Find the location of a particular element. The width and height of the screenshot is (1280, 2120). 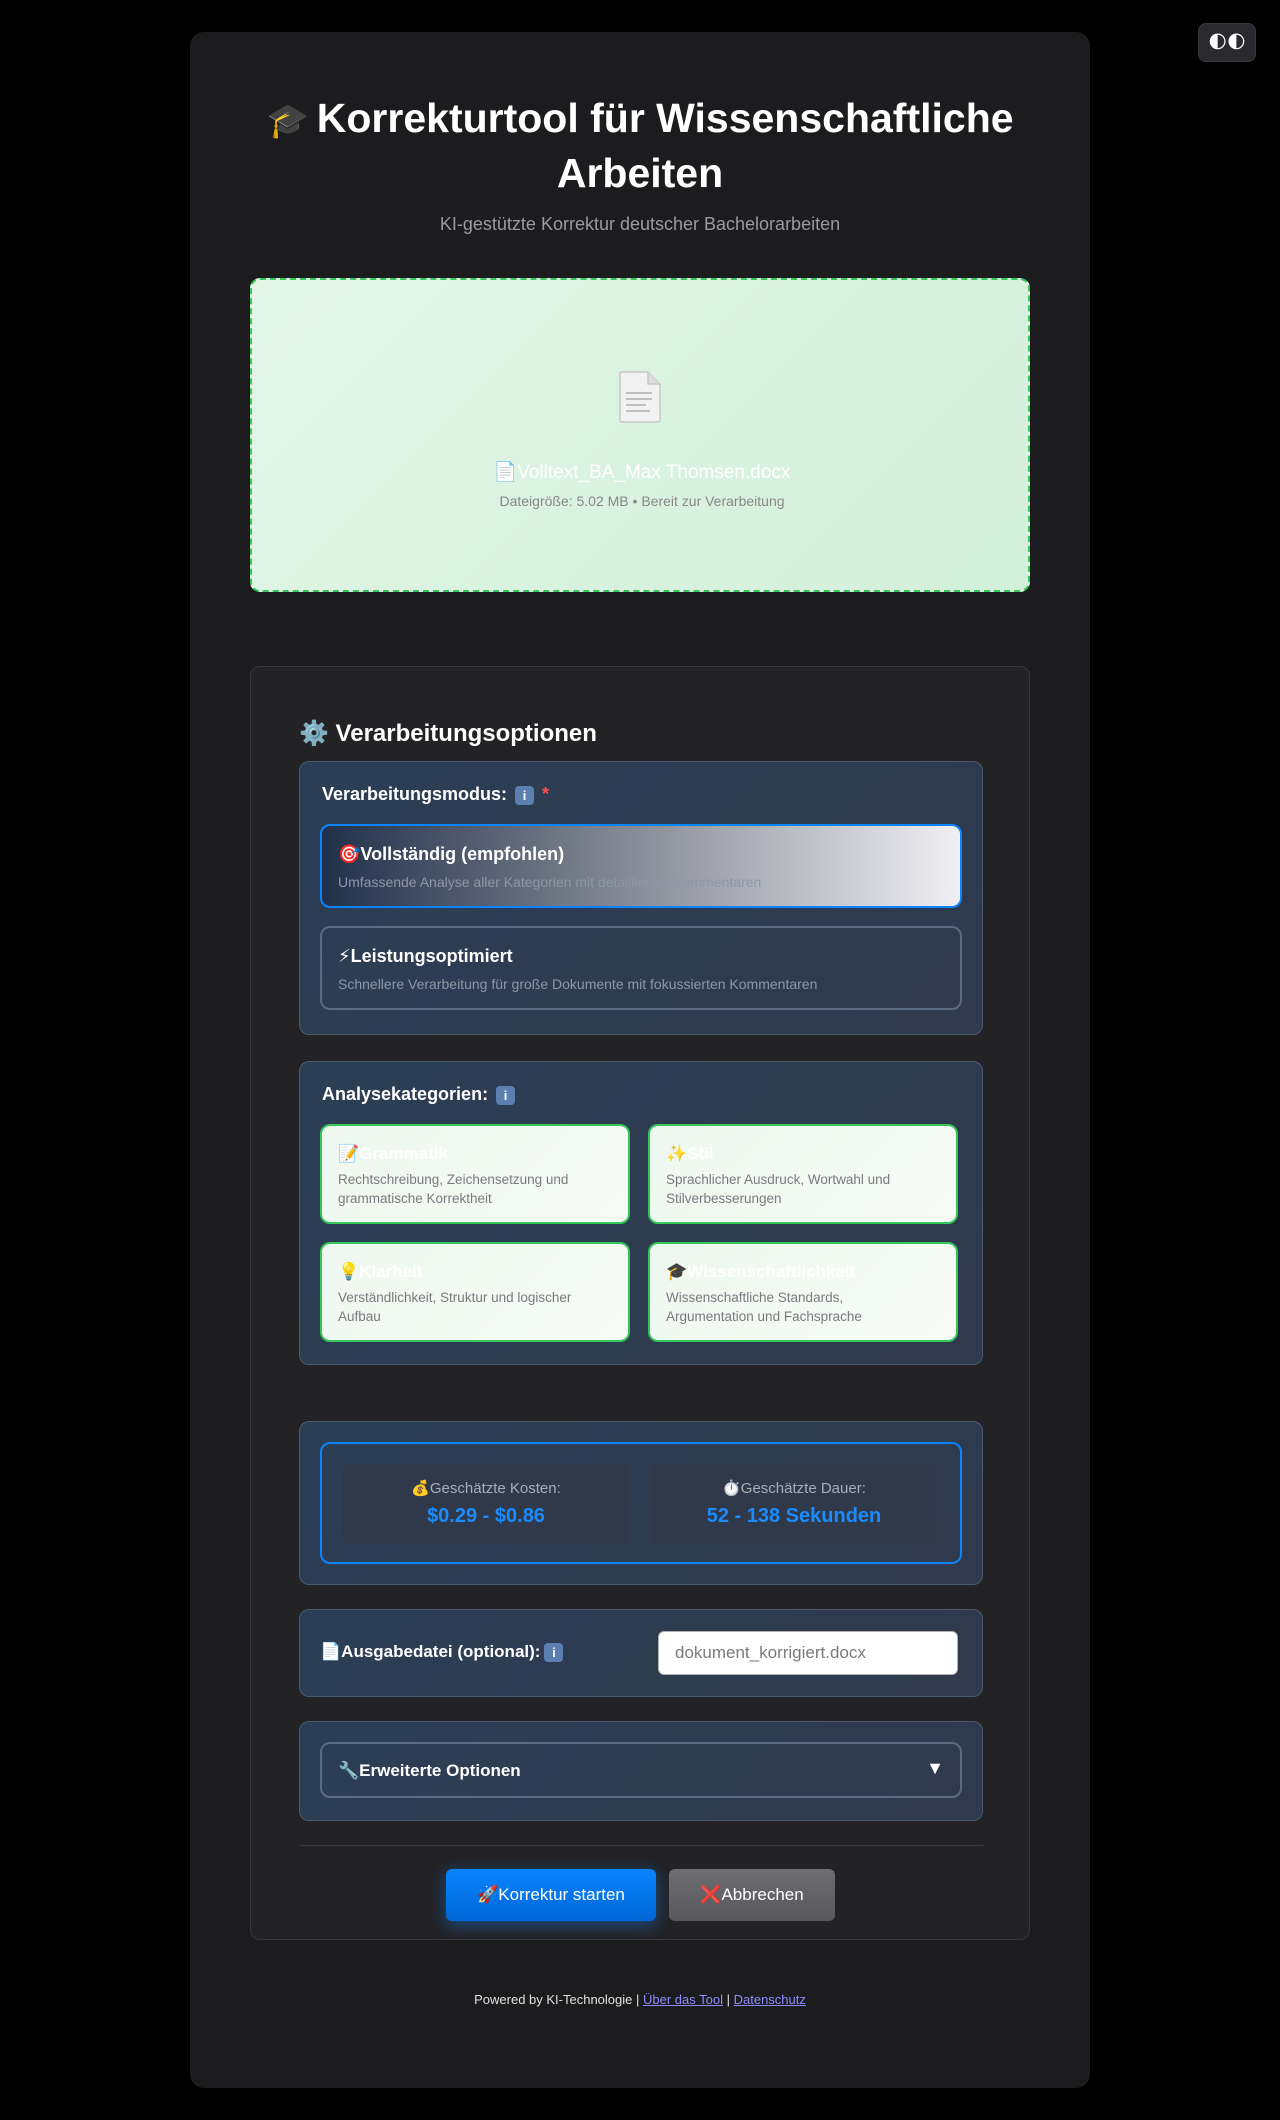

cost-estimate: 💰Geschätzte Kosten: $0.29 - $0.86 is located at coordinates (486, 1504).